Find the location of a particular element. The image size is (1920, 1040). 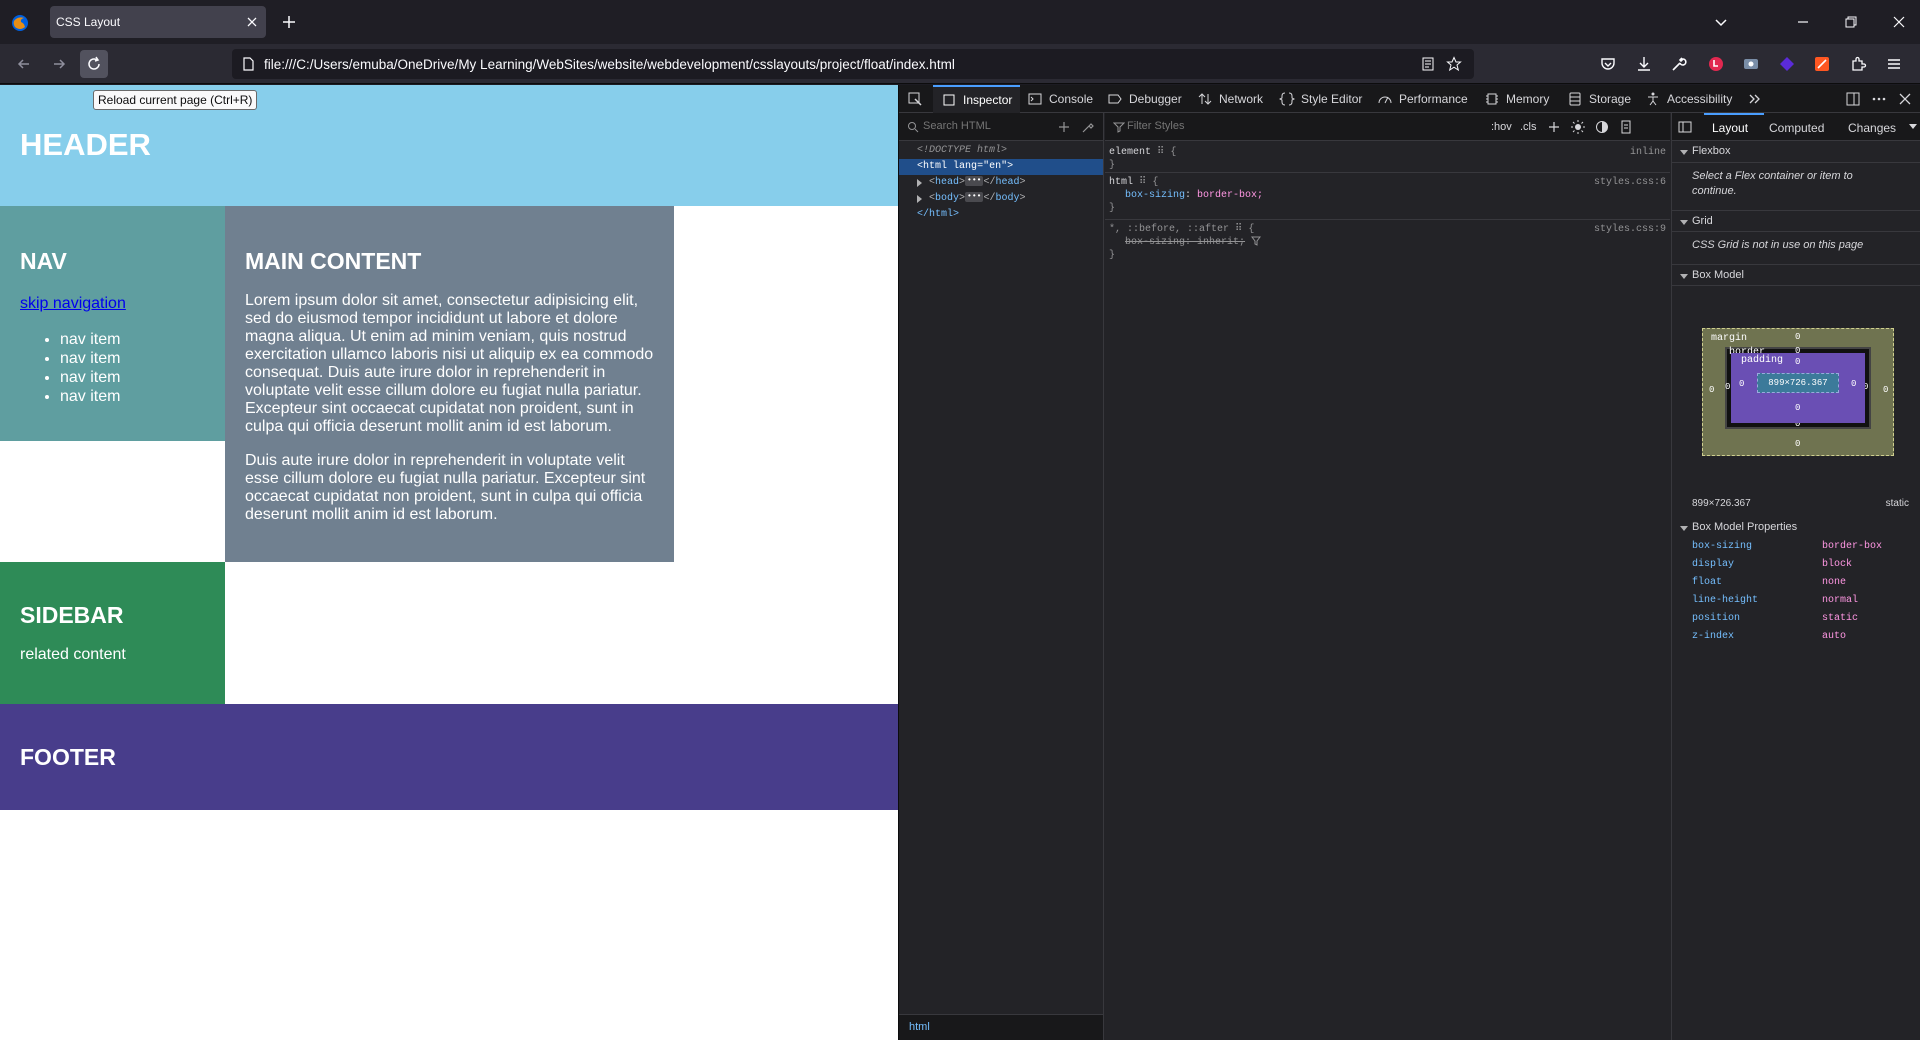

more-options-icon is located at coordinates (1879, 99).